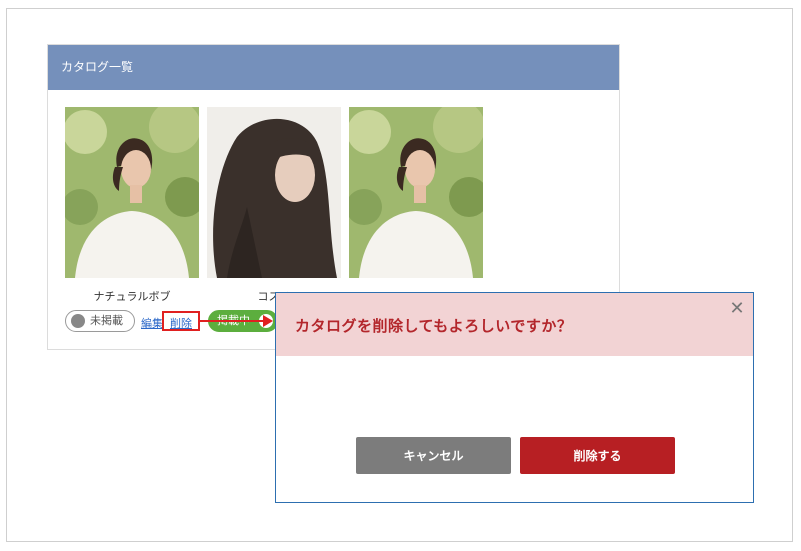 This screenshot has width=801, height=551. I want to click on catalog-card: コスメ, so click(274, 205).